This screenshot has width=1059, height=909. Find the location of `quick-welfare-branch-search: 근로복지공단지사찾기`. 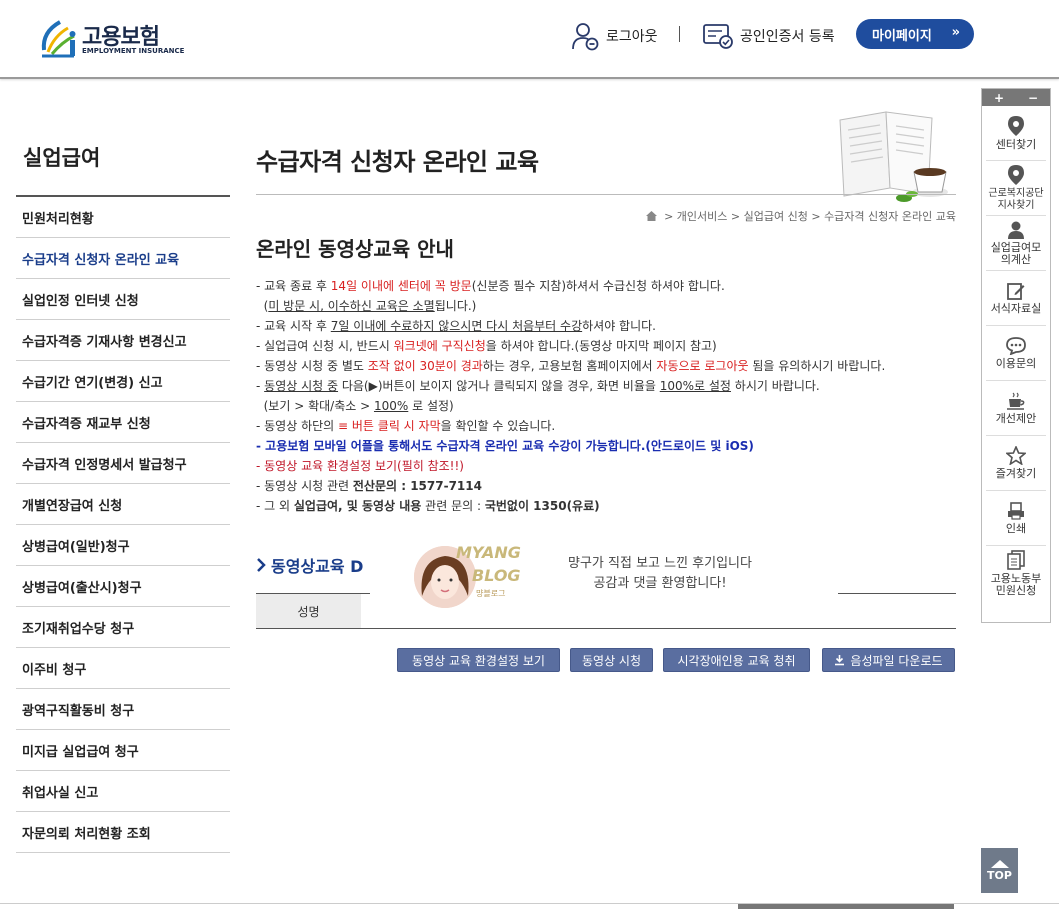

quick-welfare-branch-search: 근로복지공단지사찾기 is located at coordinates (1016, 188).